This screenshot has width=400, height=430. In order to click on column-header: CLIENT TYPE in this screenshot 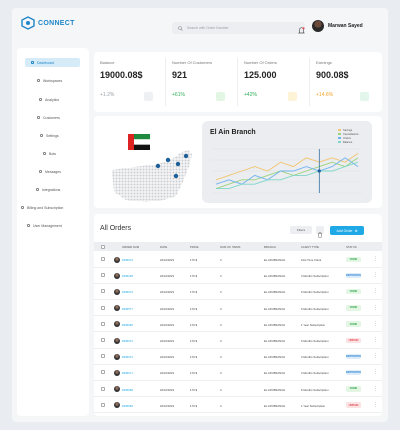, I will do `click(310, 247)`.